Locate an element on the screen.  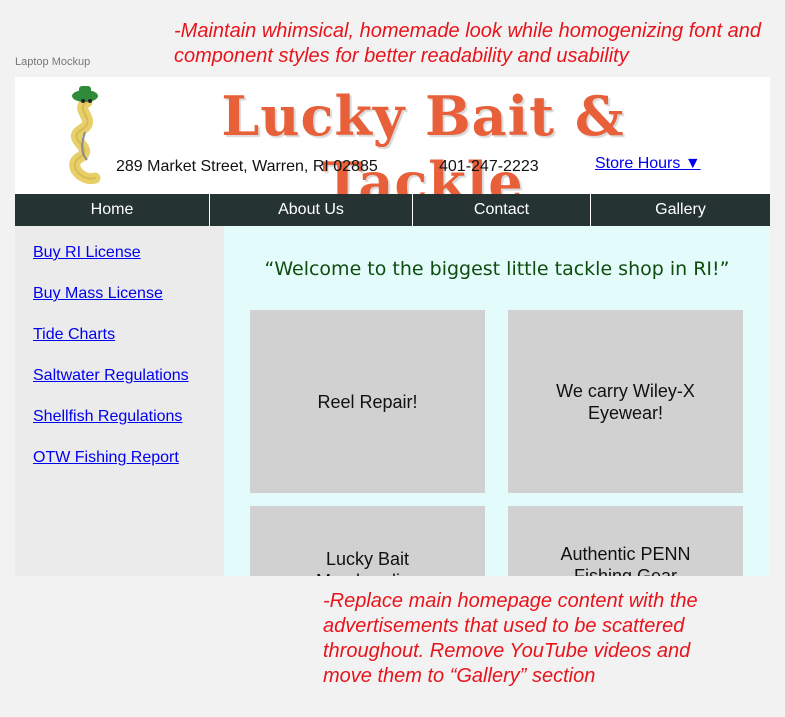
nav-about-us: About Us is located at coordinates (311, 210).